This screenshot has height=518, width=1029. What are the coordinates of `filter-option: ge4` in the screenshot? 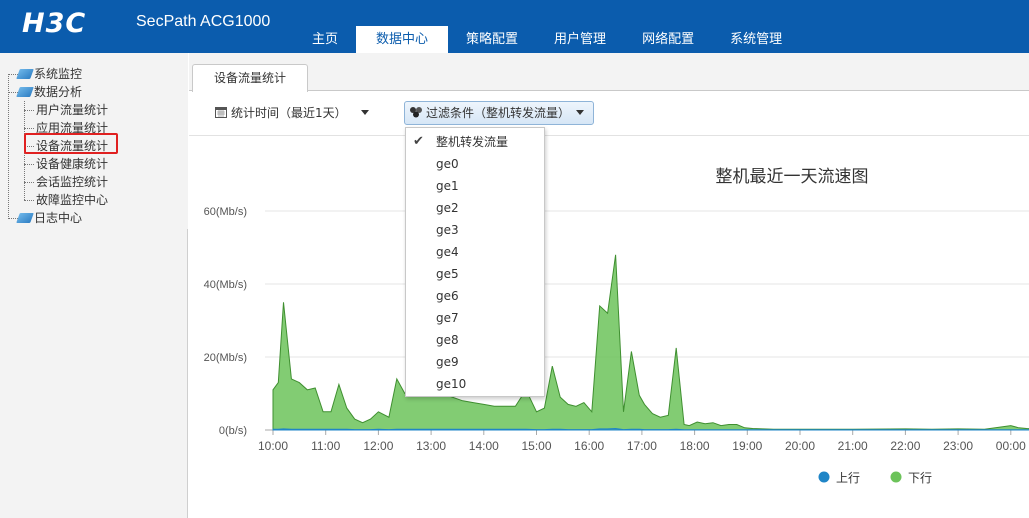 It's located at (475, 252).